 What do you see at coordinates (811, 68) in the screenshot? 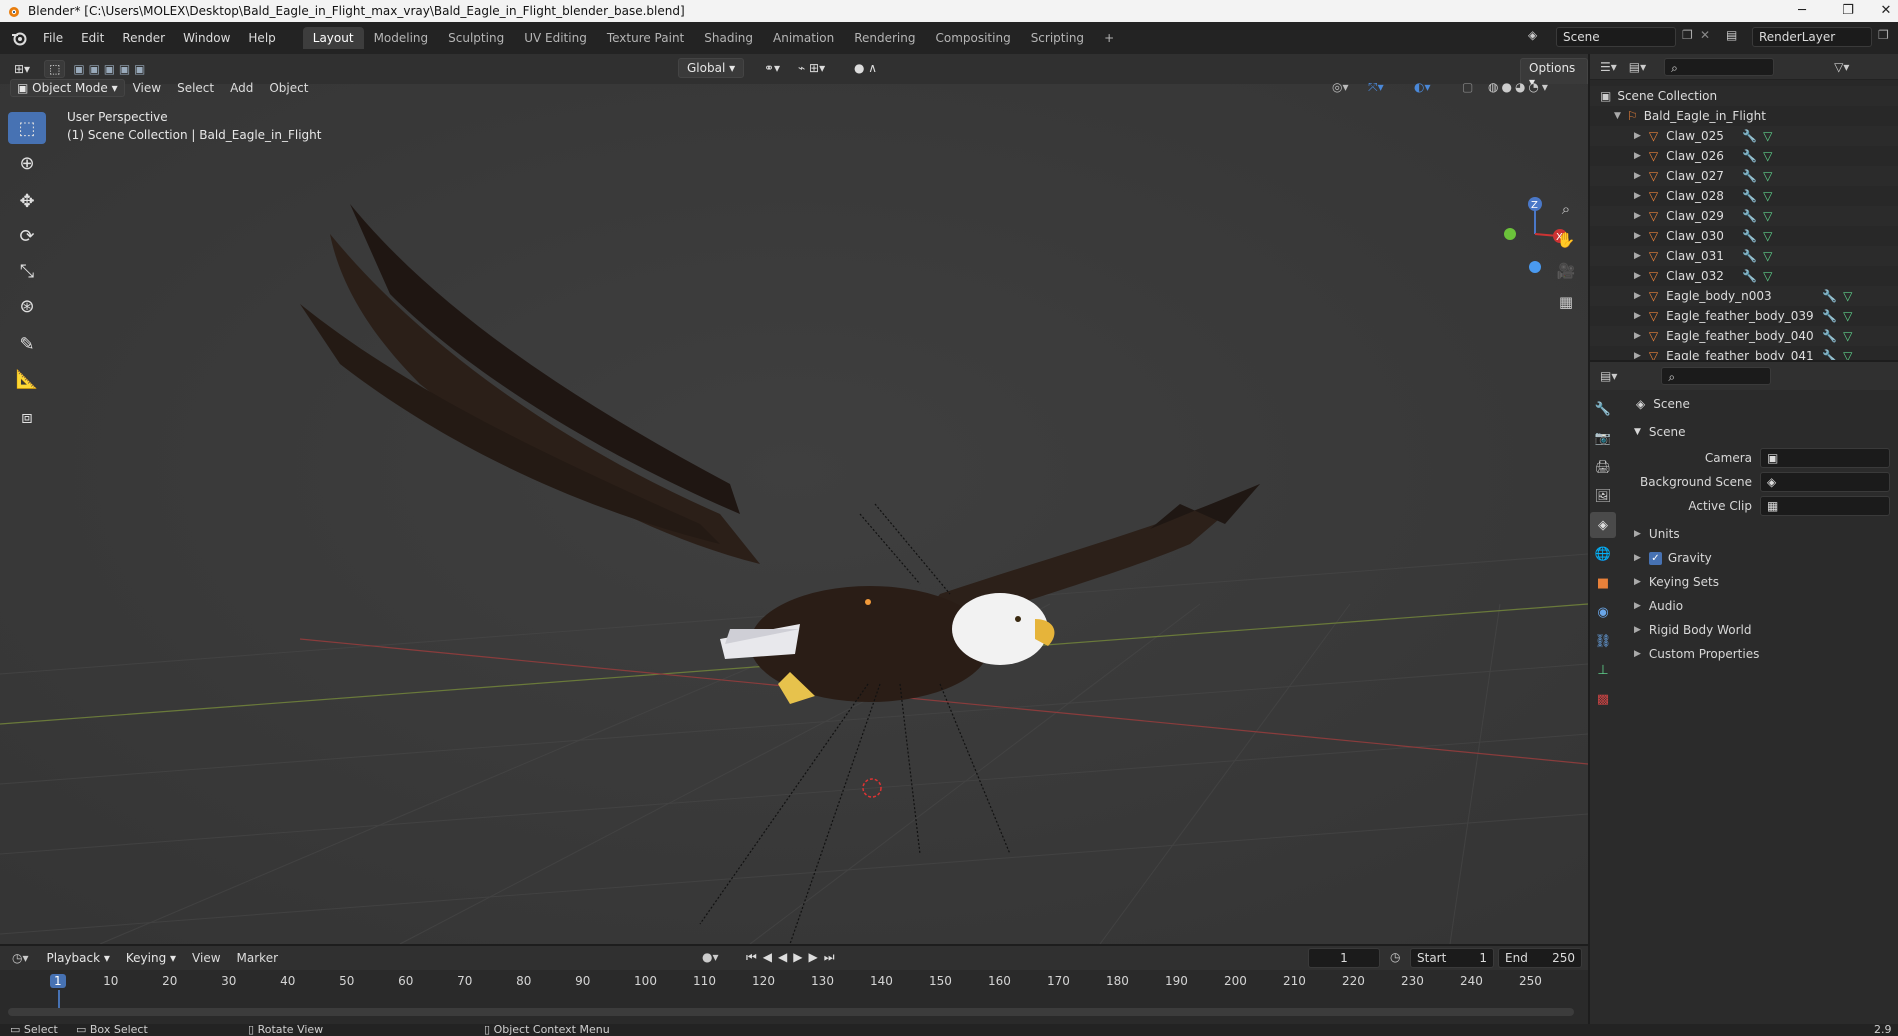
I see `snap-icon: ⌁ ⊞▾` at bounding box center [811, 68].